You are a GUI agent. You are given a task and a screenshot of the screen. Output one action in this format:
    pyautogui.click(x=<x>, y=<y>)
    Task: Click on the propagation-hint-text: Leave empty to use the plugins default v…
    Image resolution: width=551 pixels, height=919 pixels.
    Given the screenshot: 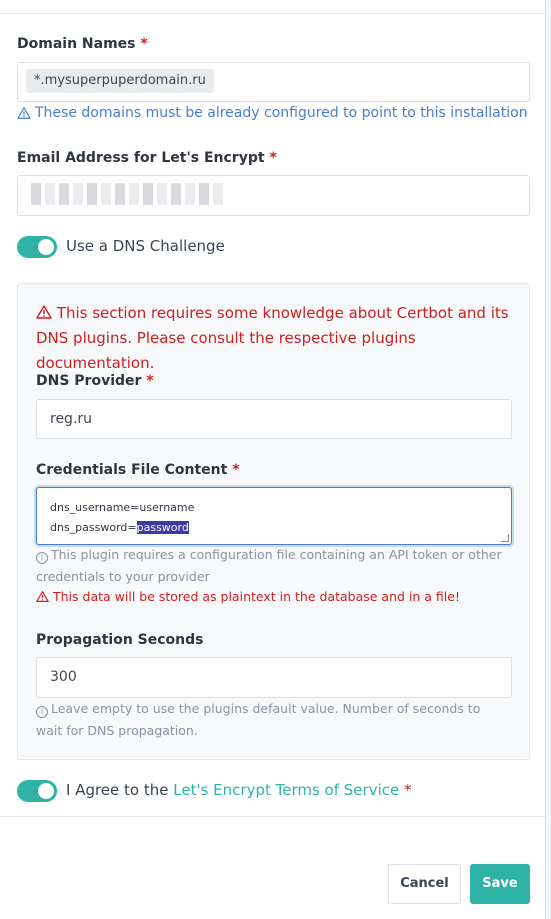 What is the action you would take?
    pyautogui.click(x=258, y=719)
    